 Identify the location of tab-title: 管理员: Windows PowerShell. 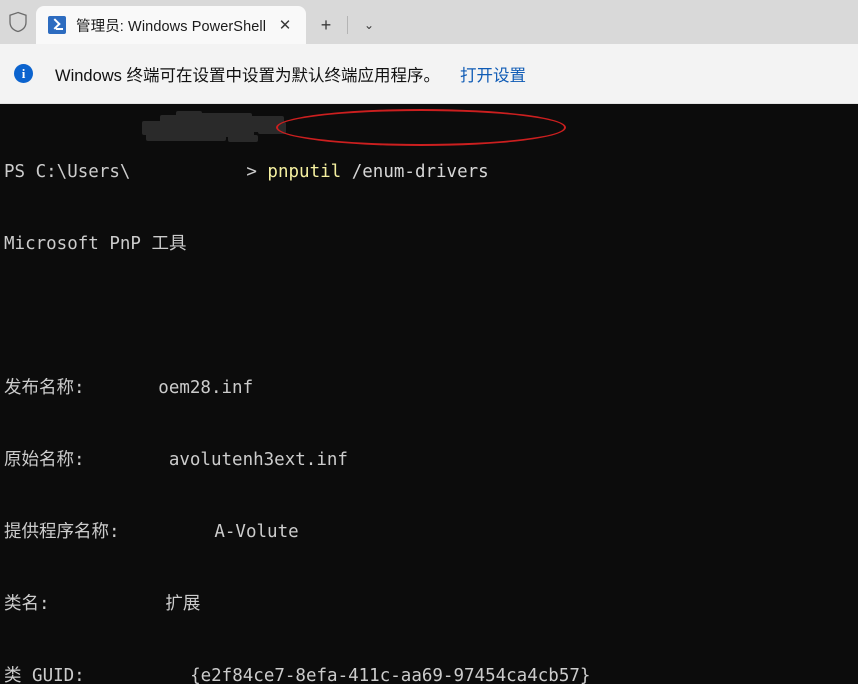
(171, 26).